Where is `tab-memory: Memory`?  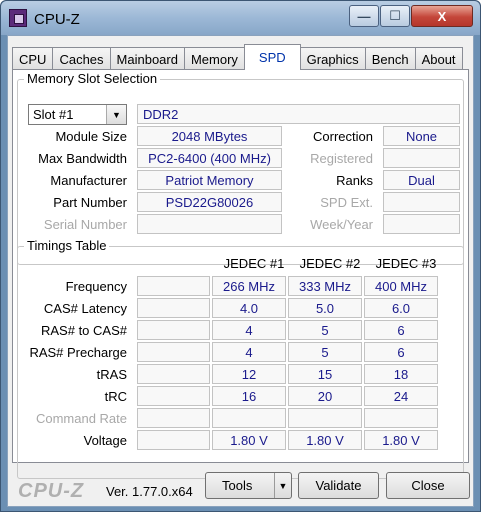 tab-memory: Memory is located at coordinates (214, 58).